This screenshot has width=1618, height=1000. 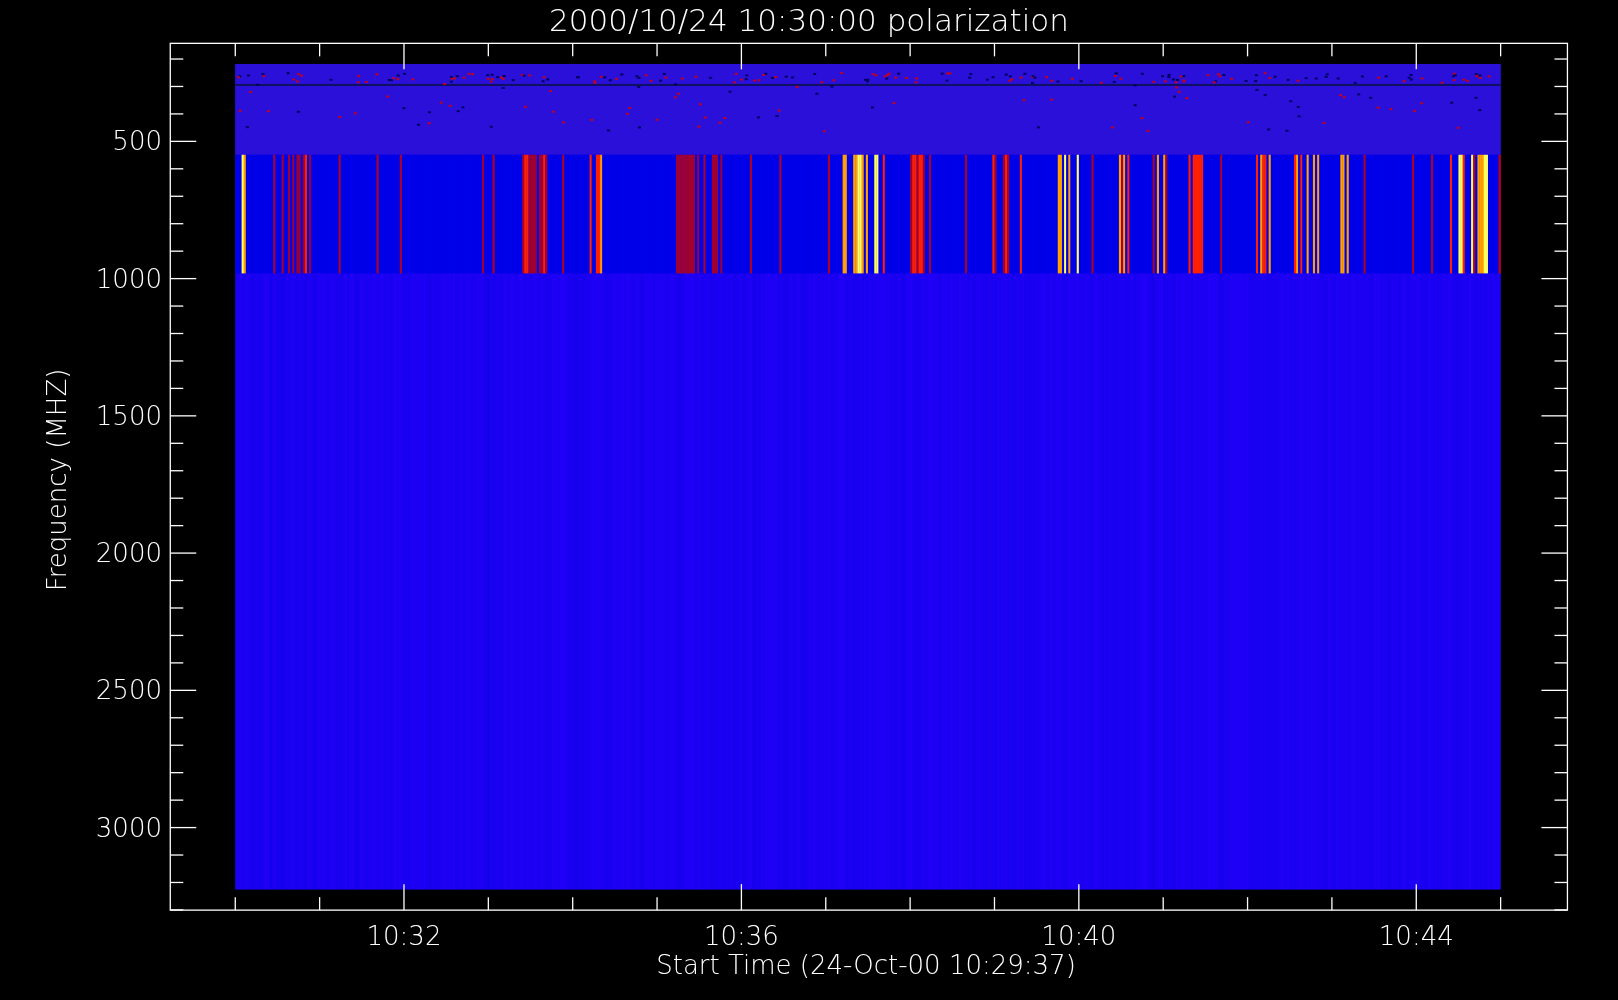 I want to click on plot-title: 2000/10/24 10:30:00 polarization, so click(x=809, y=20).